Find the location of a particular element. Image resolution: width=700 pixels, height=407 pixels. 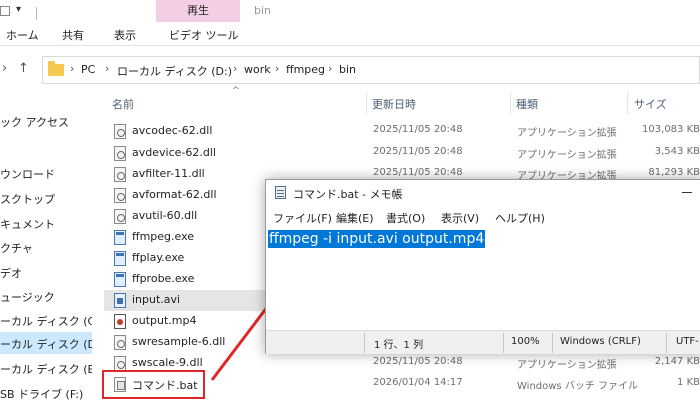

status-encoding: UTF- is located at coordinates (687, 341).